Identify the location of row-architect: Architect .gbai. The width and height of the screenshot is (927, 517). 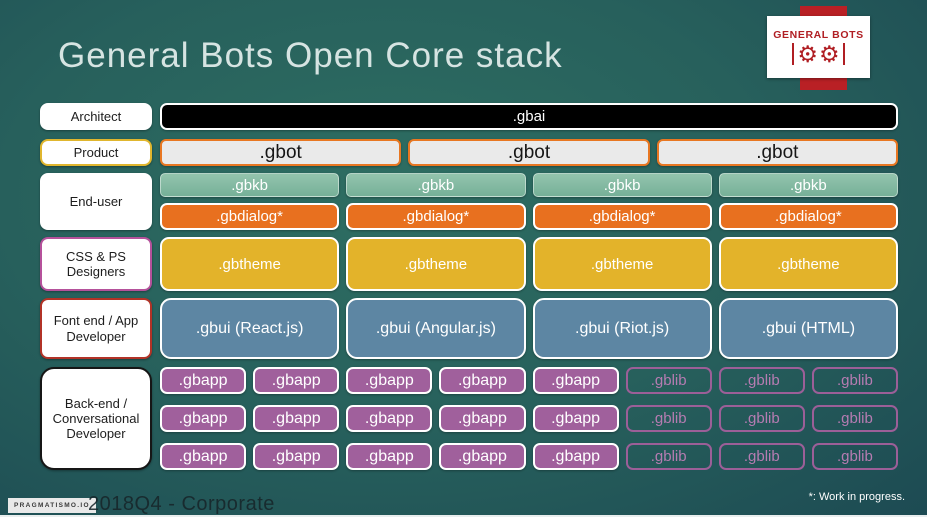
(469, 116).